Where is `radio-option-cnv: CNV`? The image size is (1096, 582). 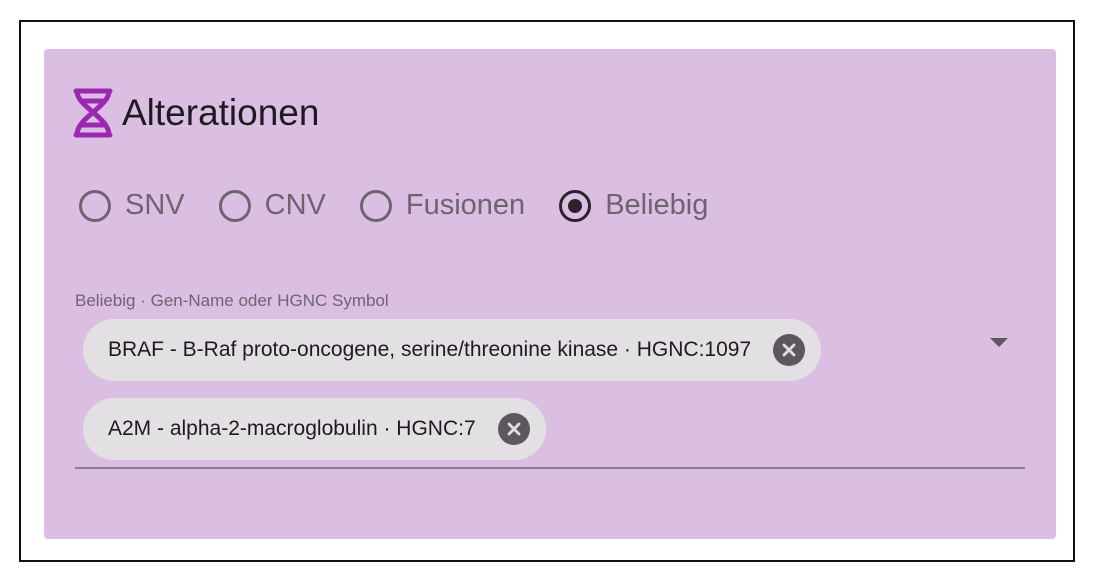 radio-option-cnv: CNV is located at coordinates (272, 205).